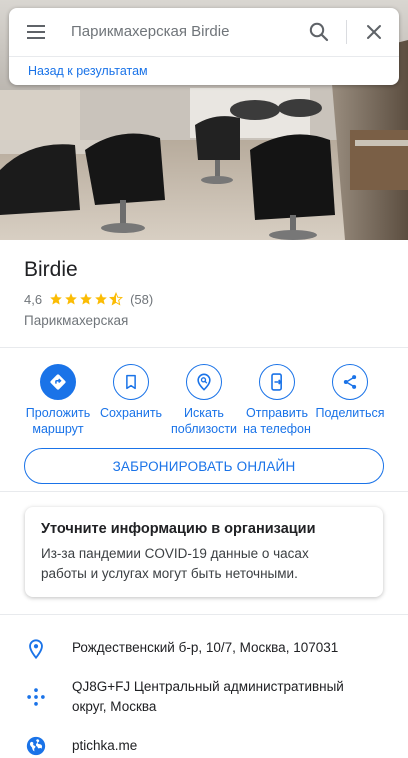 Image resolution: width=408 pixels, height=758 pixels. Describe the element at coordinates (36, 697) in the screenshot. I see `plus-code-icon` at that location.